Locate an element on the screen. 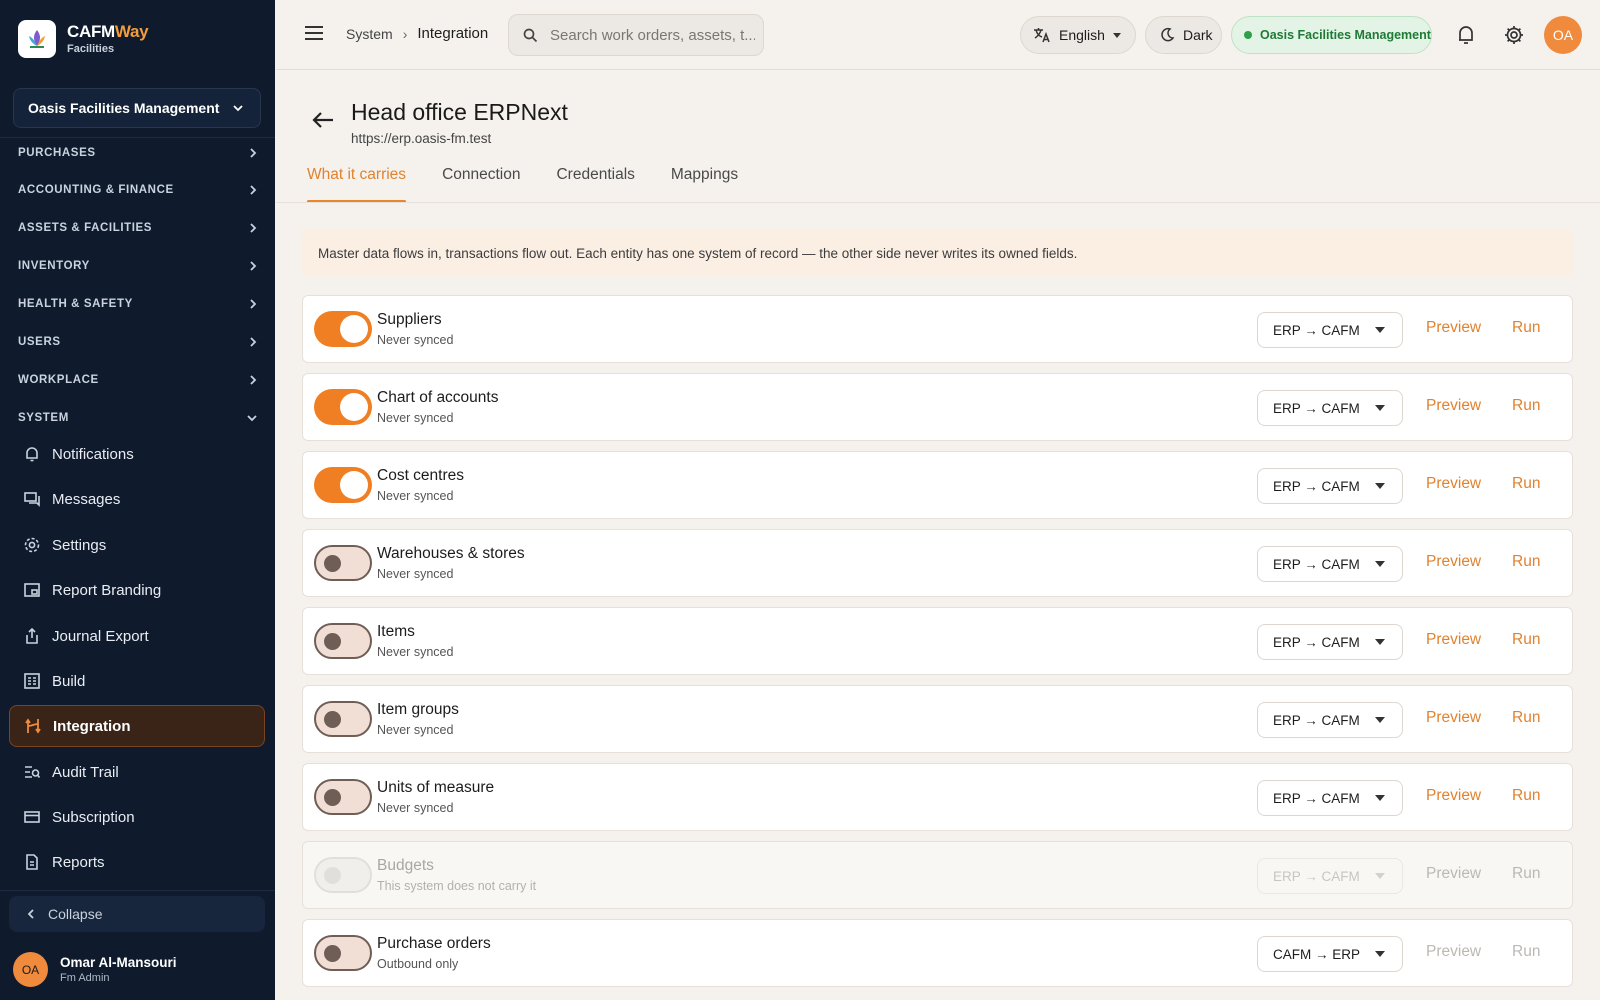  sidebar-item-messages: Messages is located at coordinates (137, 499).